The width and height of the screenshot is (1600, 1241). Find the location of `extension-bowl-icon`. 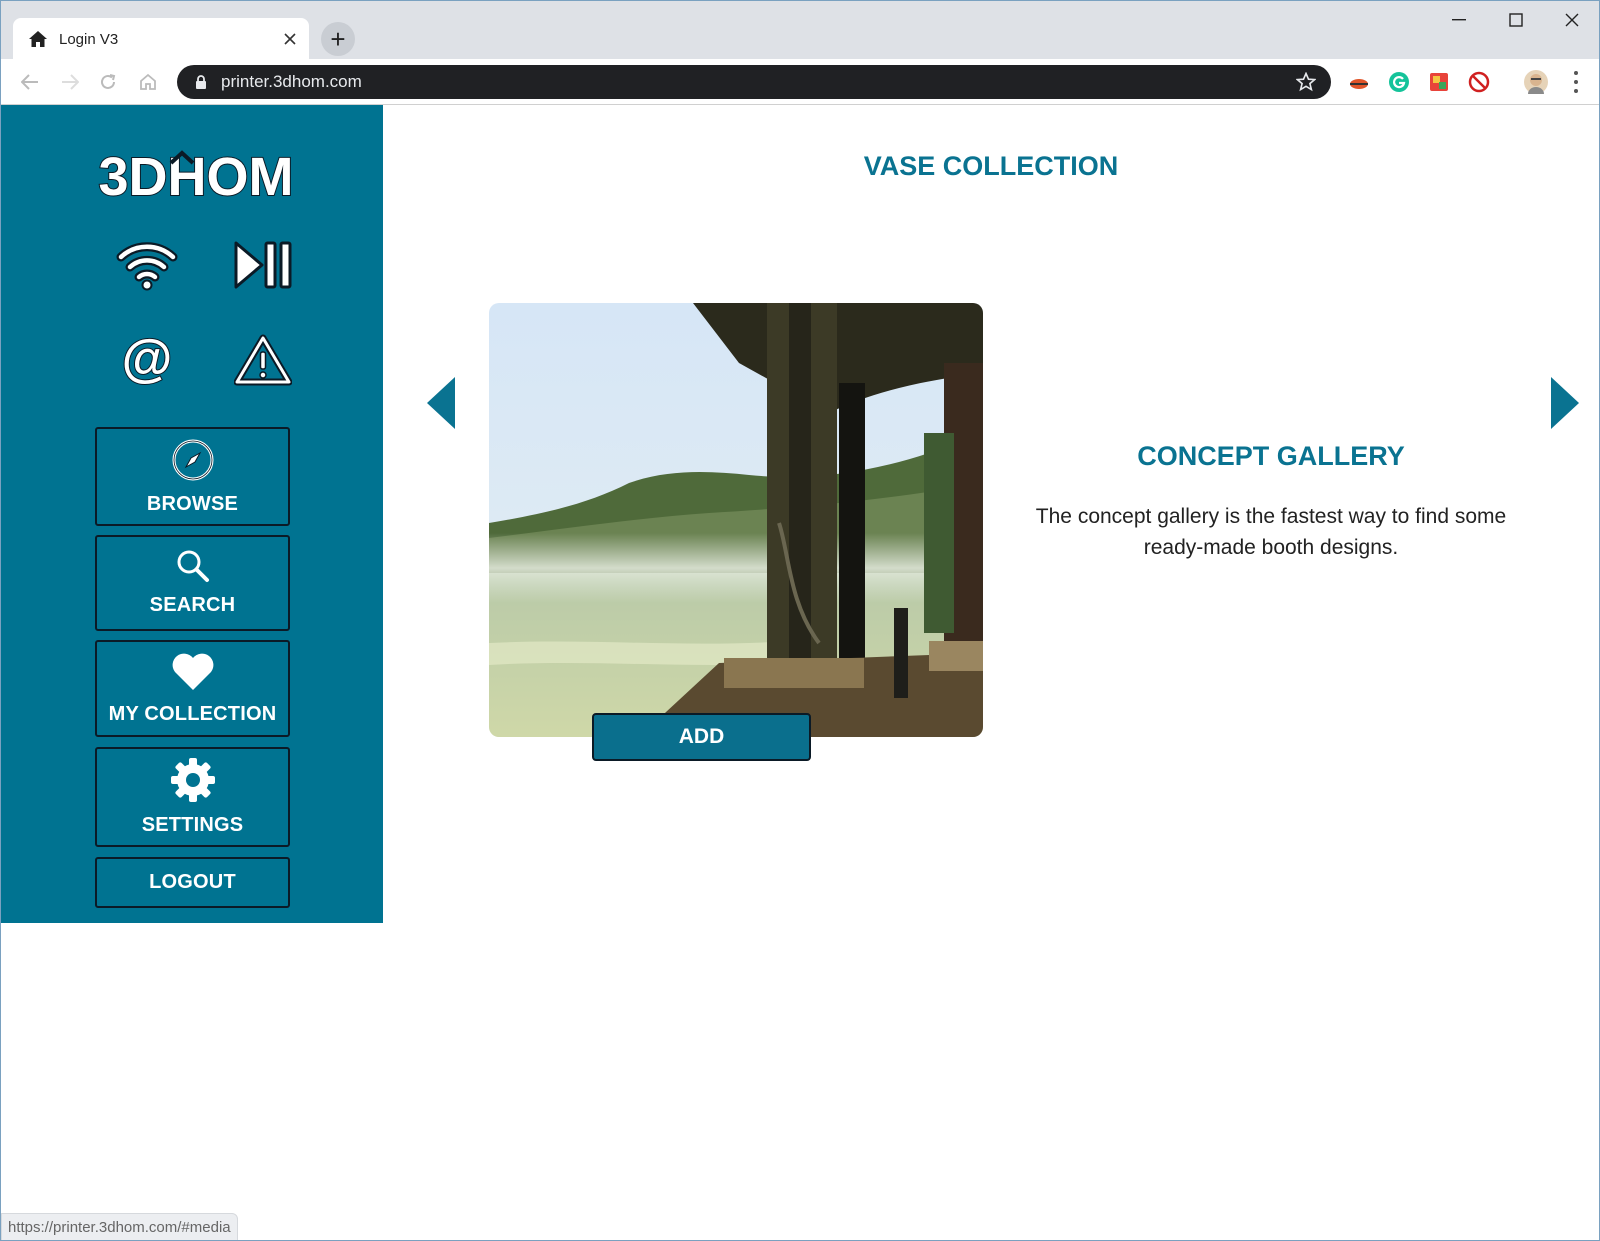

extension-bowl-icon is located at coordinates (1359, 82).